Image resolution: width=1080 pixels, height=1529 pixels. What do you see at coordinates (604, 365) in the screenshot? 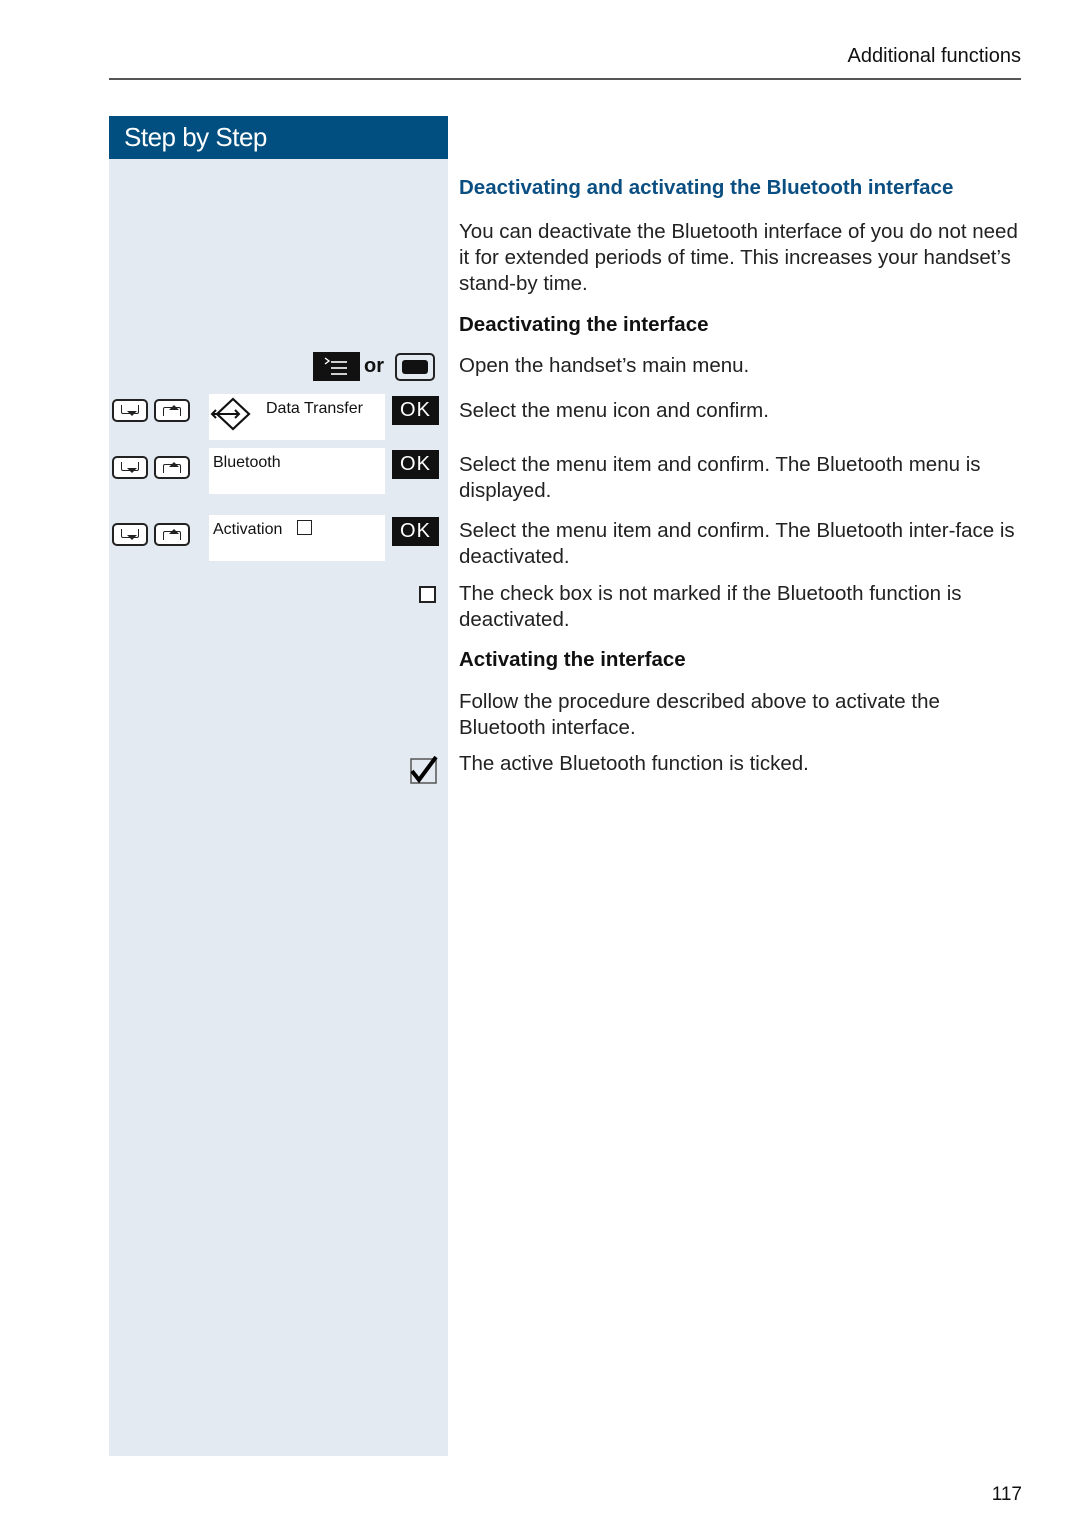
I see `step-text: Open the handset’s main menu.` at bounding box center [604, 365].